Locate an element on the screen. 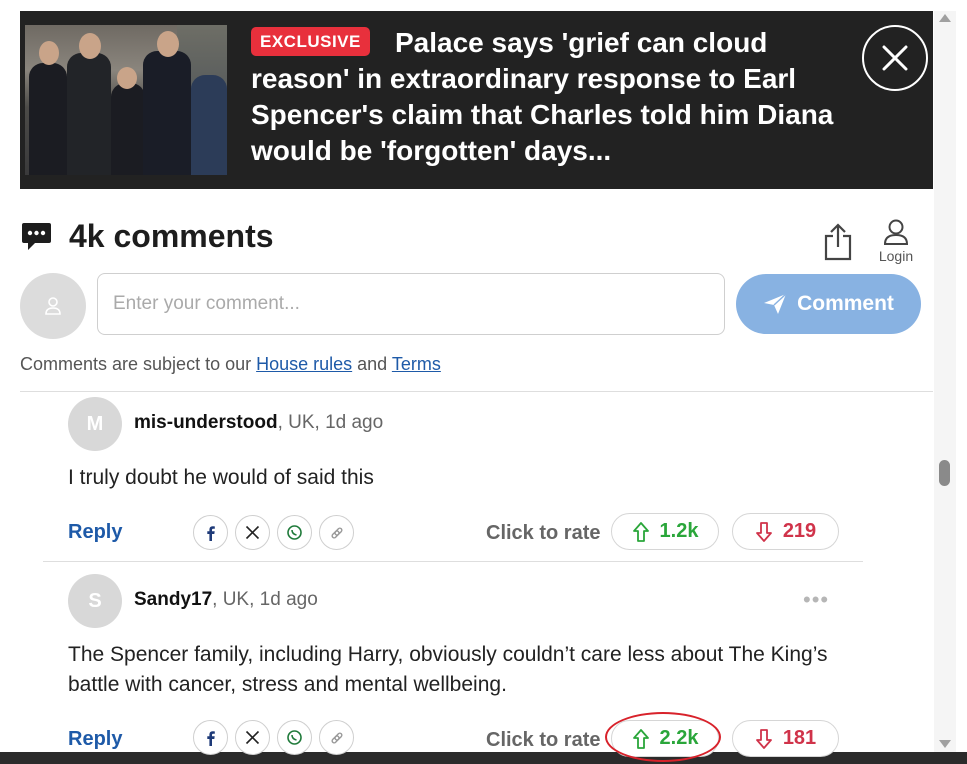 The width and height of the screenshot is (967, 764). close-button is located at coordinates (895, 58).